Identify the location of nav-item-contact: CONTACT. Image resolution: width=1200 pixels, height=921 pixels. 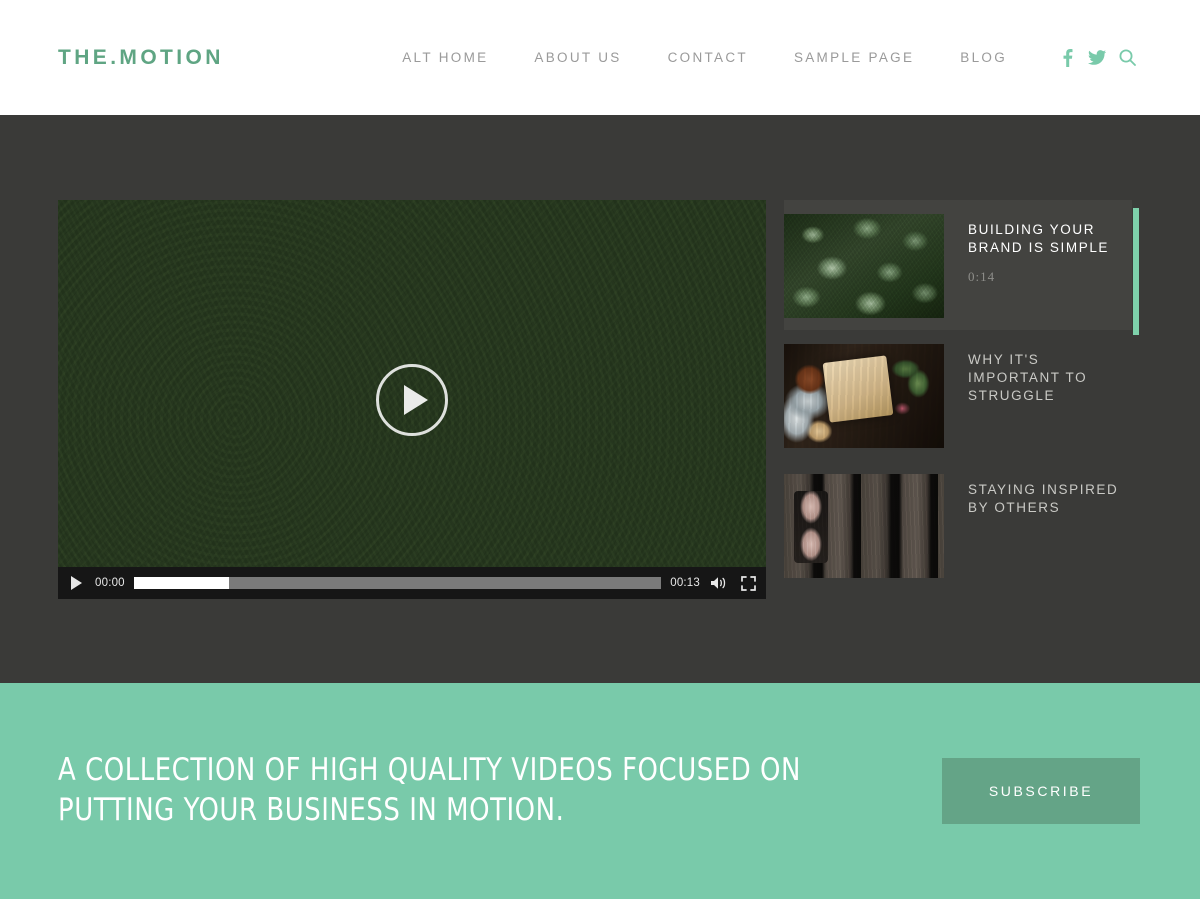
(708, 57).